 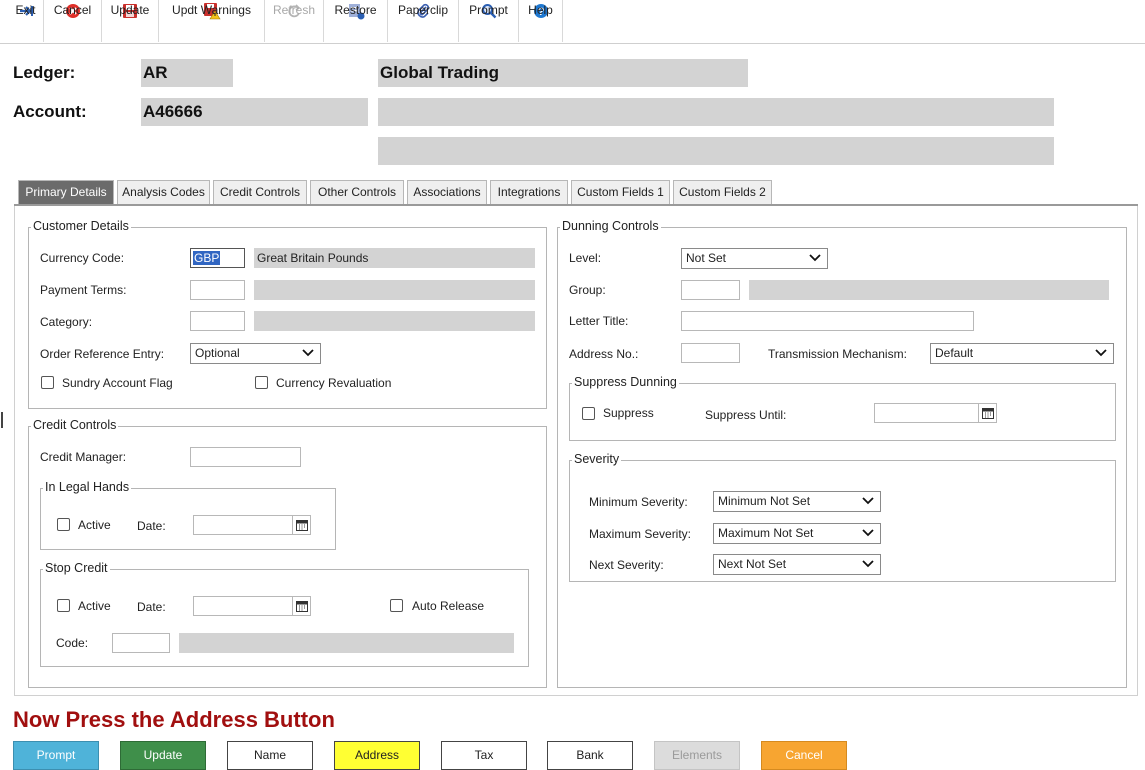 What do you see at coordinates (423, 10) in the screenshot?
I see `paperclip-label: Paperclip` at bounding box center [423, 10].